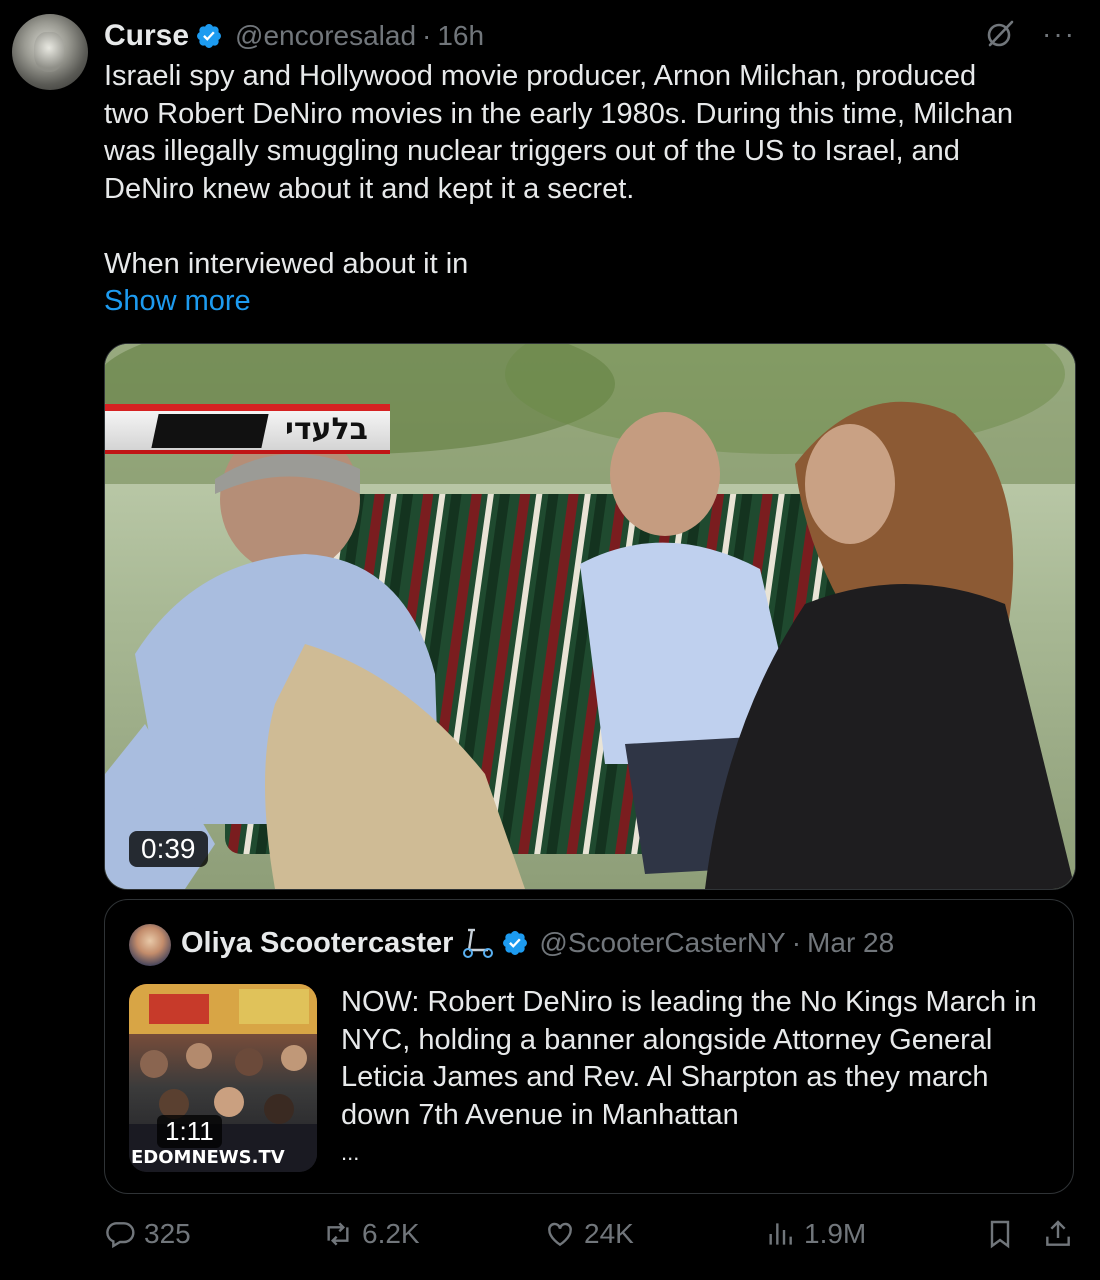 The width and height of the screenshot is (1100, 1280). Describe the element at coordinates (209, 36) in the screenshot. I see `verified-badge-icon` at that location.